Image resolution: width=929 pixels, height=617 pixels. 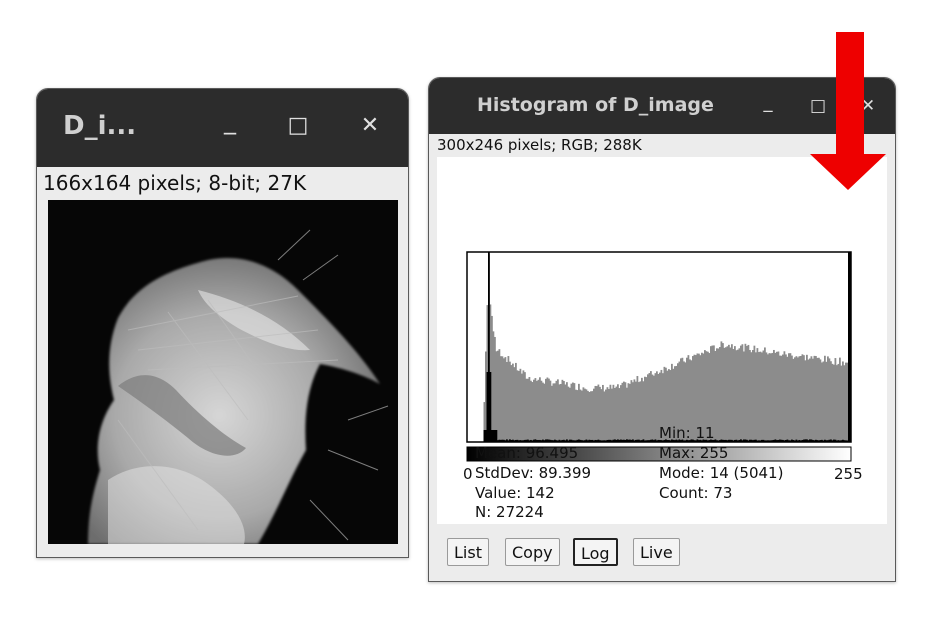 I want to click on image-window-titlebar: D_i... _ □ ✕, so click(x=222, y=128).